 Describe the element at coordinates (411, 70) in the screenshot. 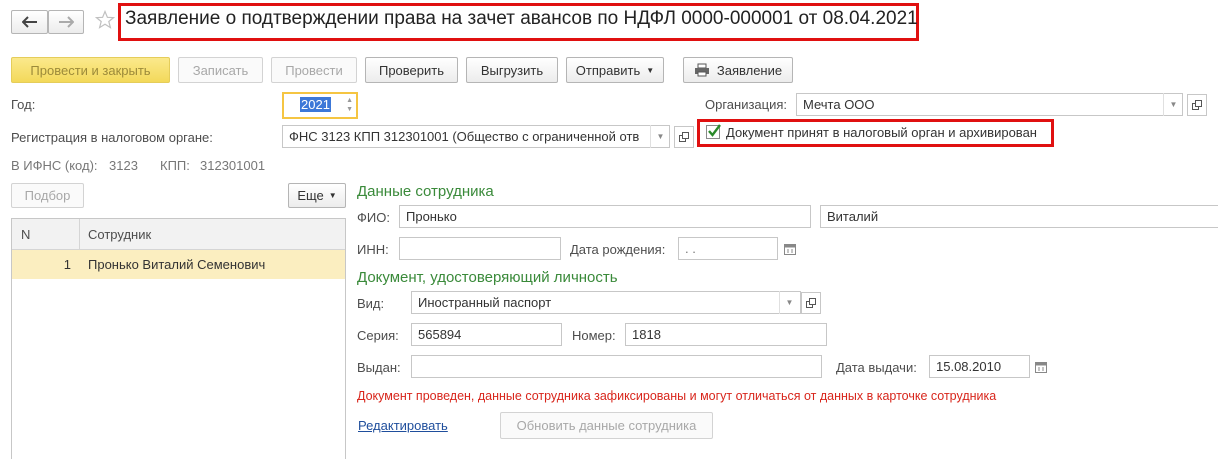

I see `check-button: Проверить` at that location.